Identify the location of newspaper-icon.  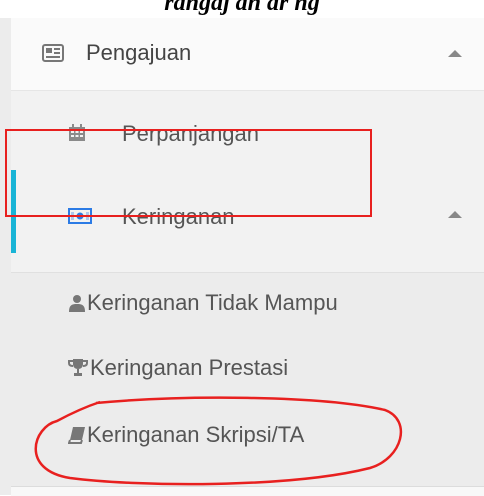
(53, 55).